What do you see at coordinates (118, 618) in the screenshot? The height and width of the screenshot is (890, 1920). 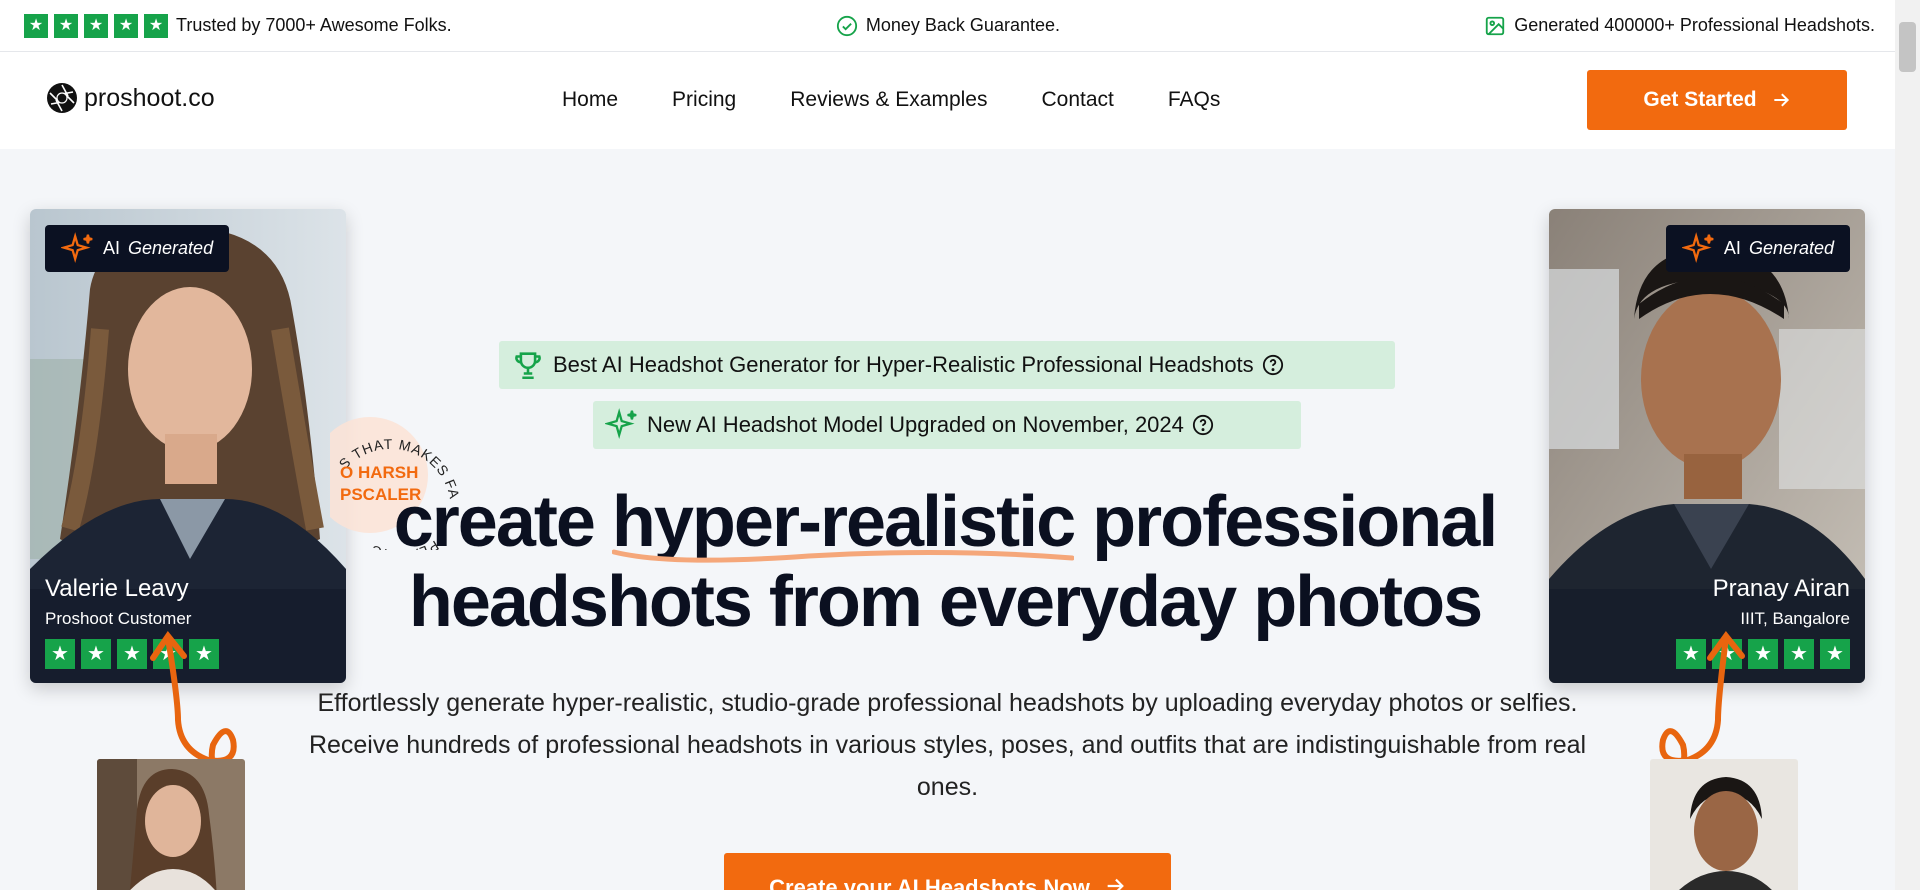 I see `person-subtitle: Proshoot Customer` at bounding box center [118, 618].